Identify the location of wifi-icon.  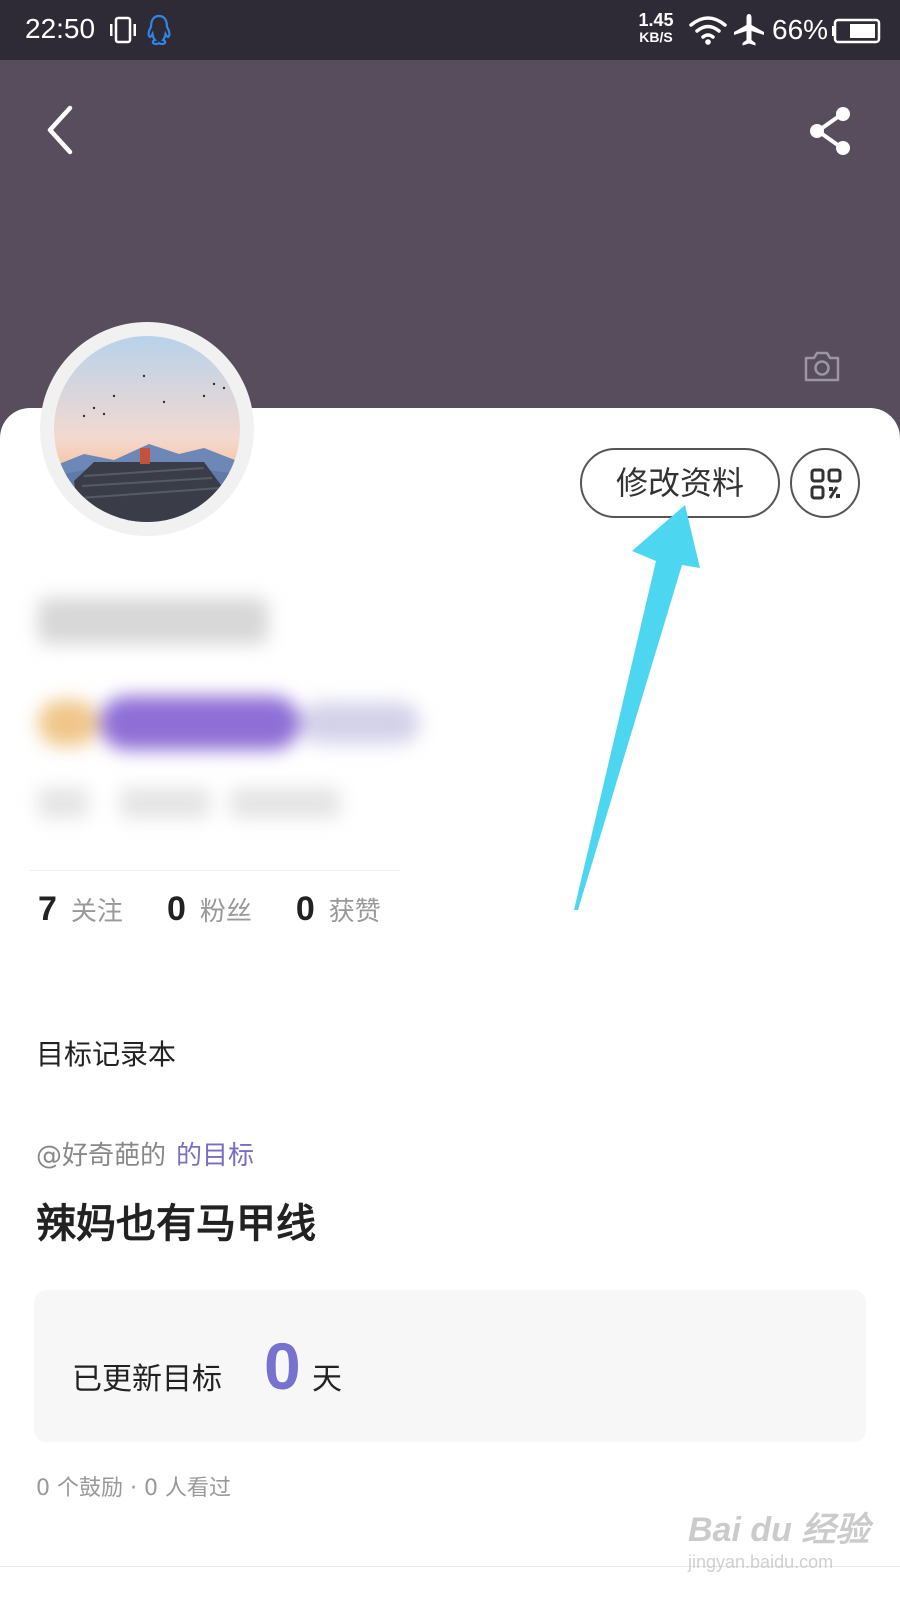
(708, 30).